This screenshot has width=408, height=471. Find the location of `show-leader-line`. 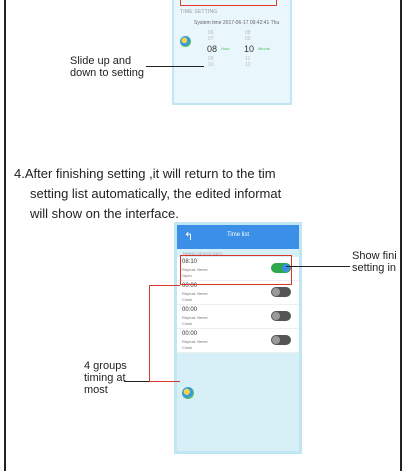

show-leader-line is located at coordinates (318, 266).